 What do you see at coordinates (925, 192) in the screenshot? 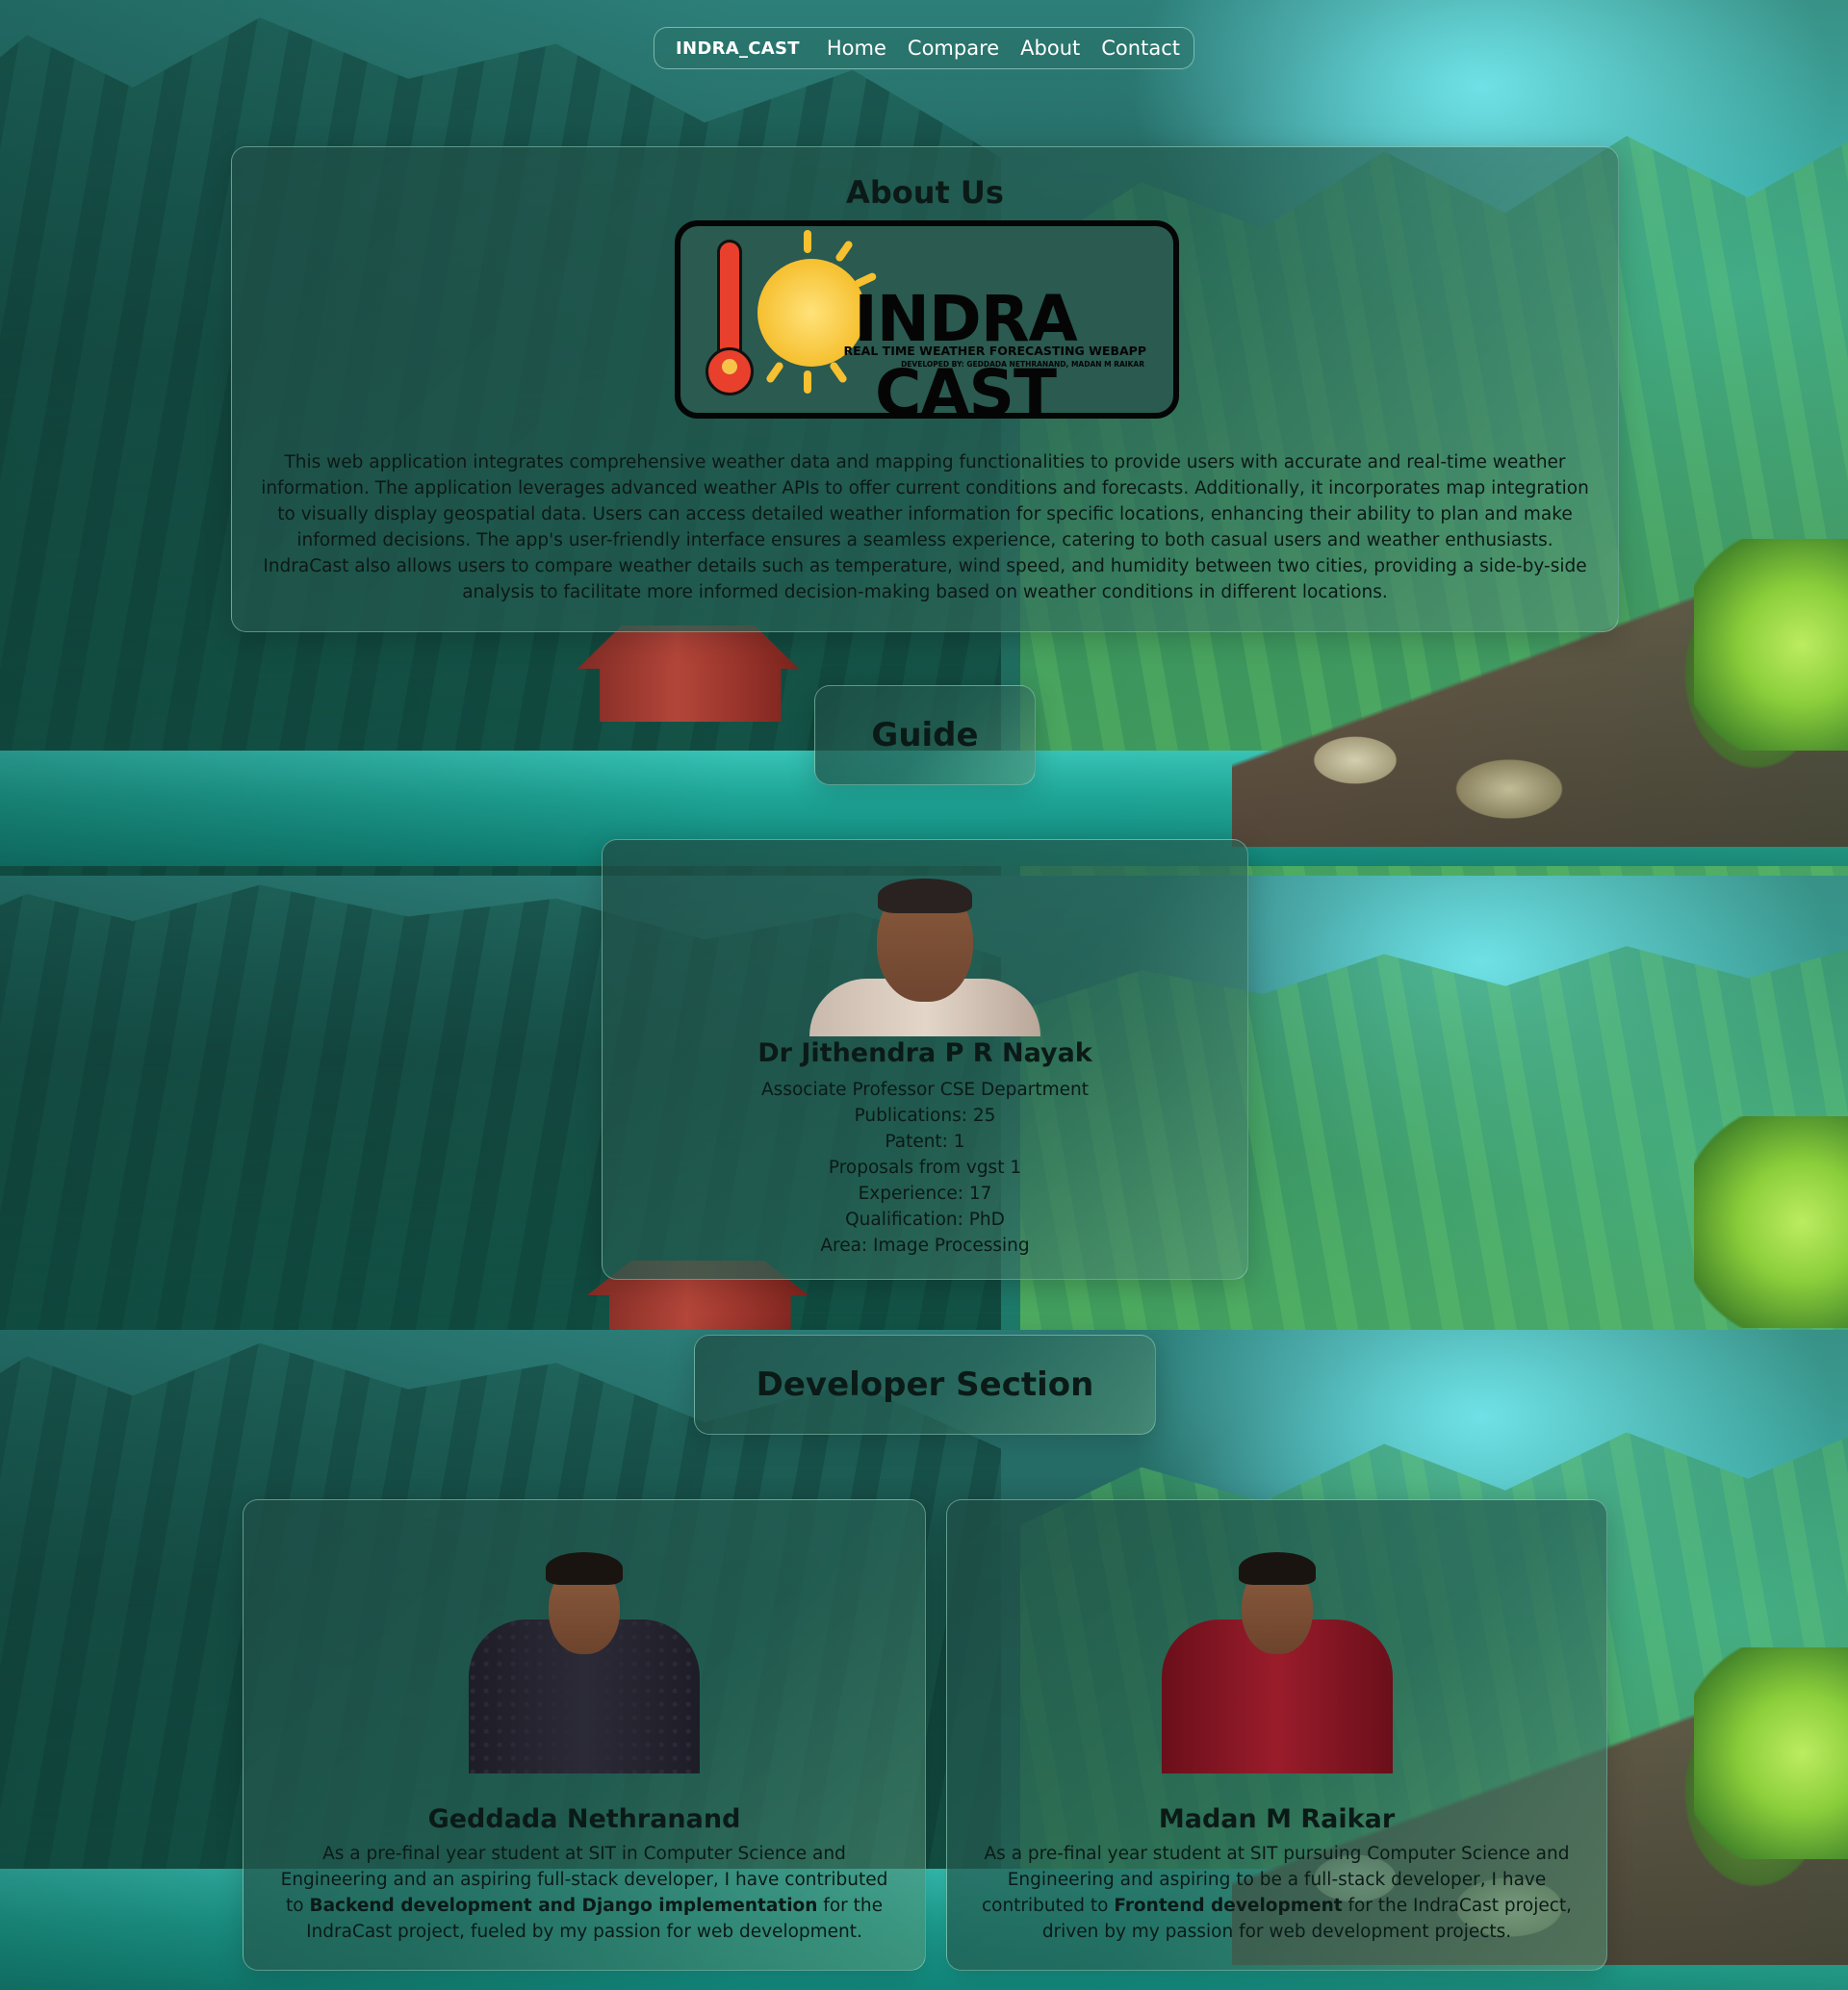
I see `about-title: About Us` at bounding box center [925, 192].